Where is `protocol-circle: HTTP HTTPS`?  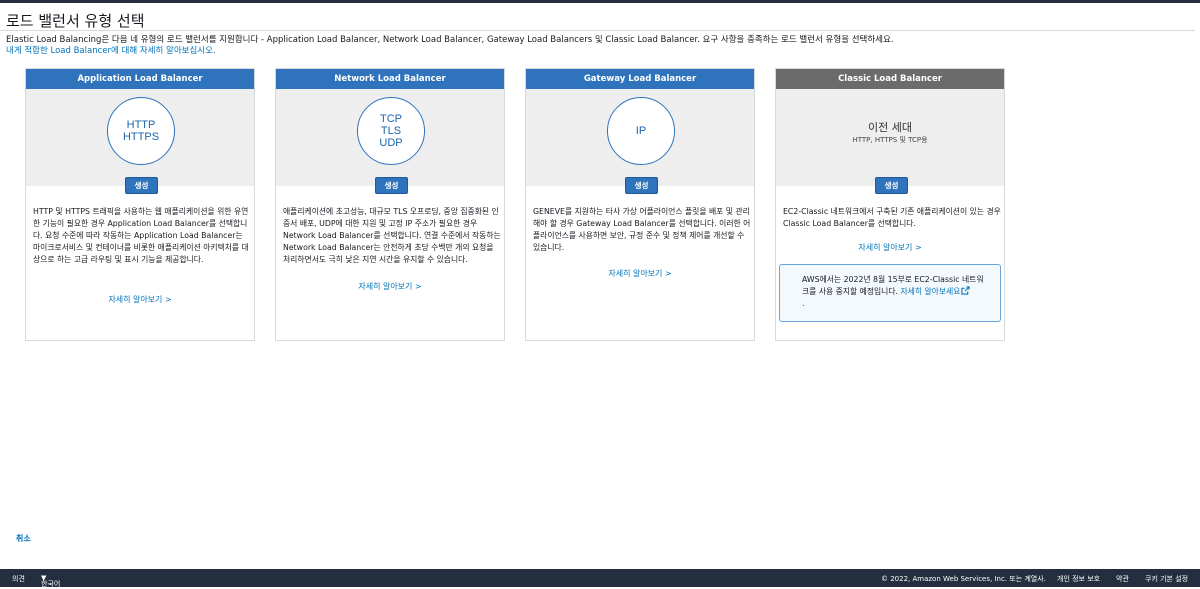 protocol-circle: HTTP HTTPS is located at coordinates (141, 131).